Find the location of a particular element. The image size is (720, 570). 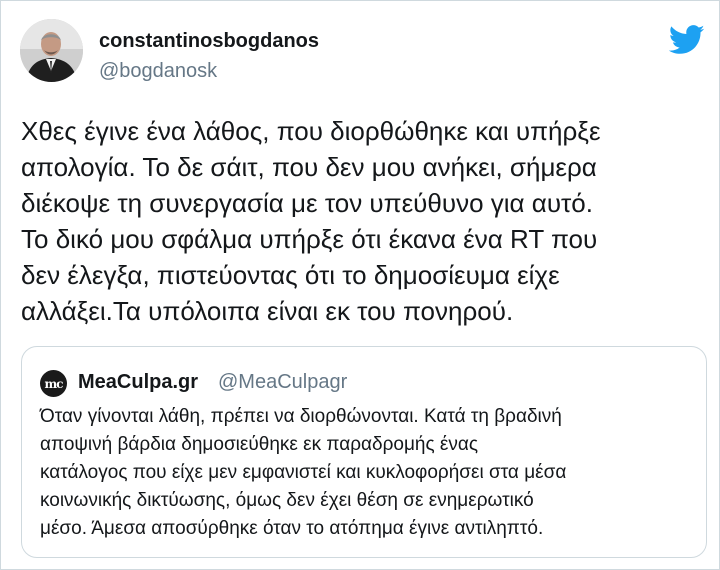

quoted-author-name: MeaCulpa.gr is located at coordinates (138, 382).